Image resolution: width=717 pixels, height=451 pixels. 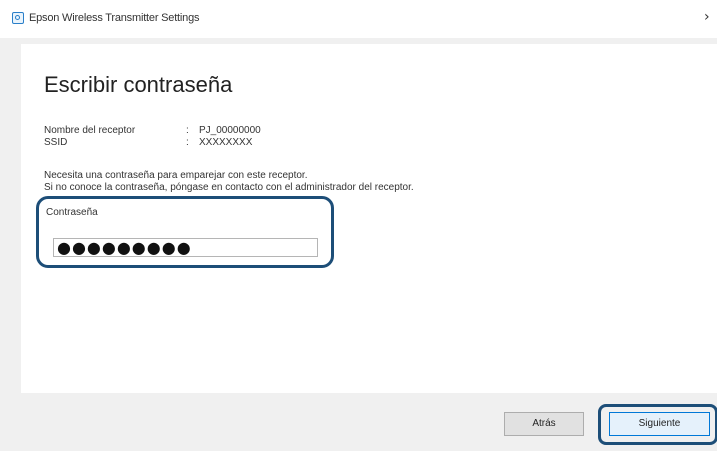 I want to click on app-icon, so click(x=18, y=18).